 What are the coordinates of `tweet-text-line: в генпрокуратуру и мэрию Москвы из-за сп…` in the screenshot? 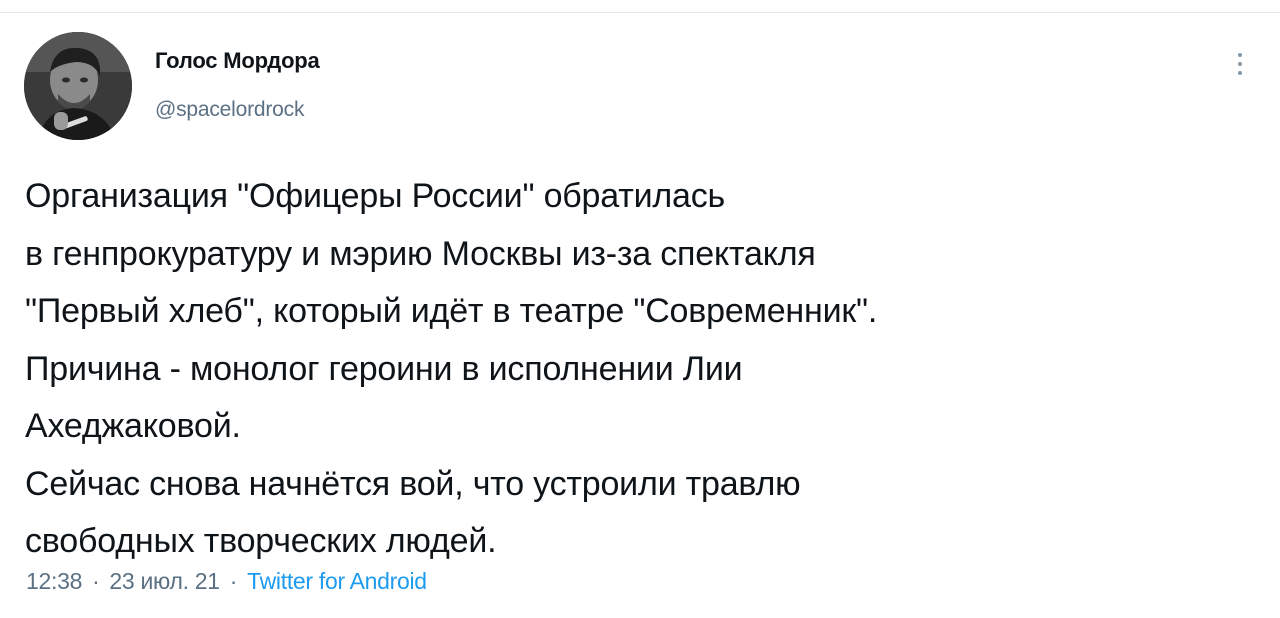 It's located at (420, 253).